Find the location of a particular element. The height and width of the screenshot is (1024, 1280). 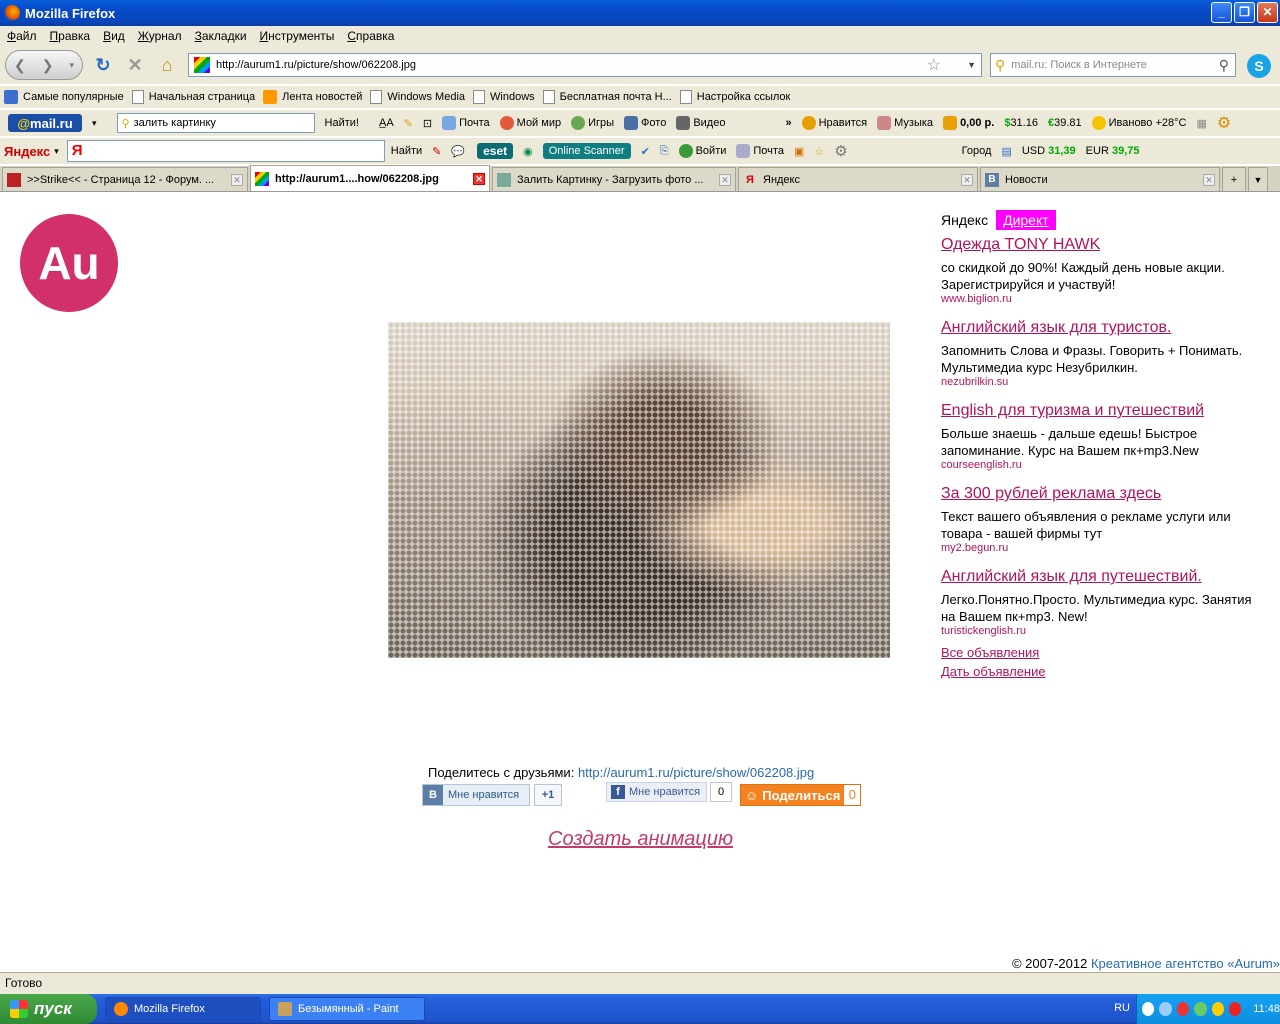

font-size-icon: A̲A is located at coordinates (386, 123).